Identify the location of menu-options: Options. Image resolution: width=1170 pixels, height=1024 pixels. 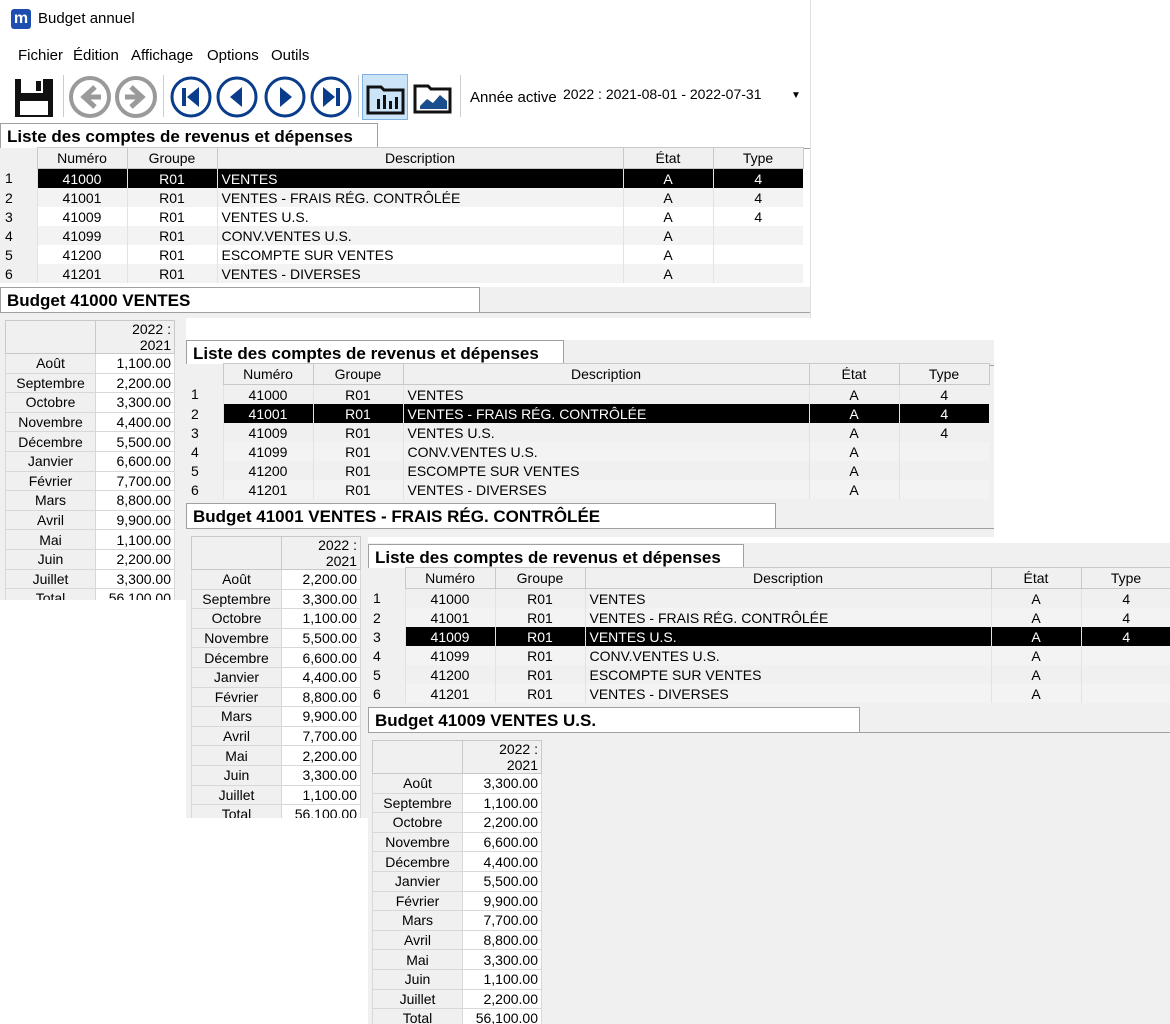
(233, 55).